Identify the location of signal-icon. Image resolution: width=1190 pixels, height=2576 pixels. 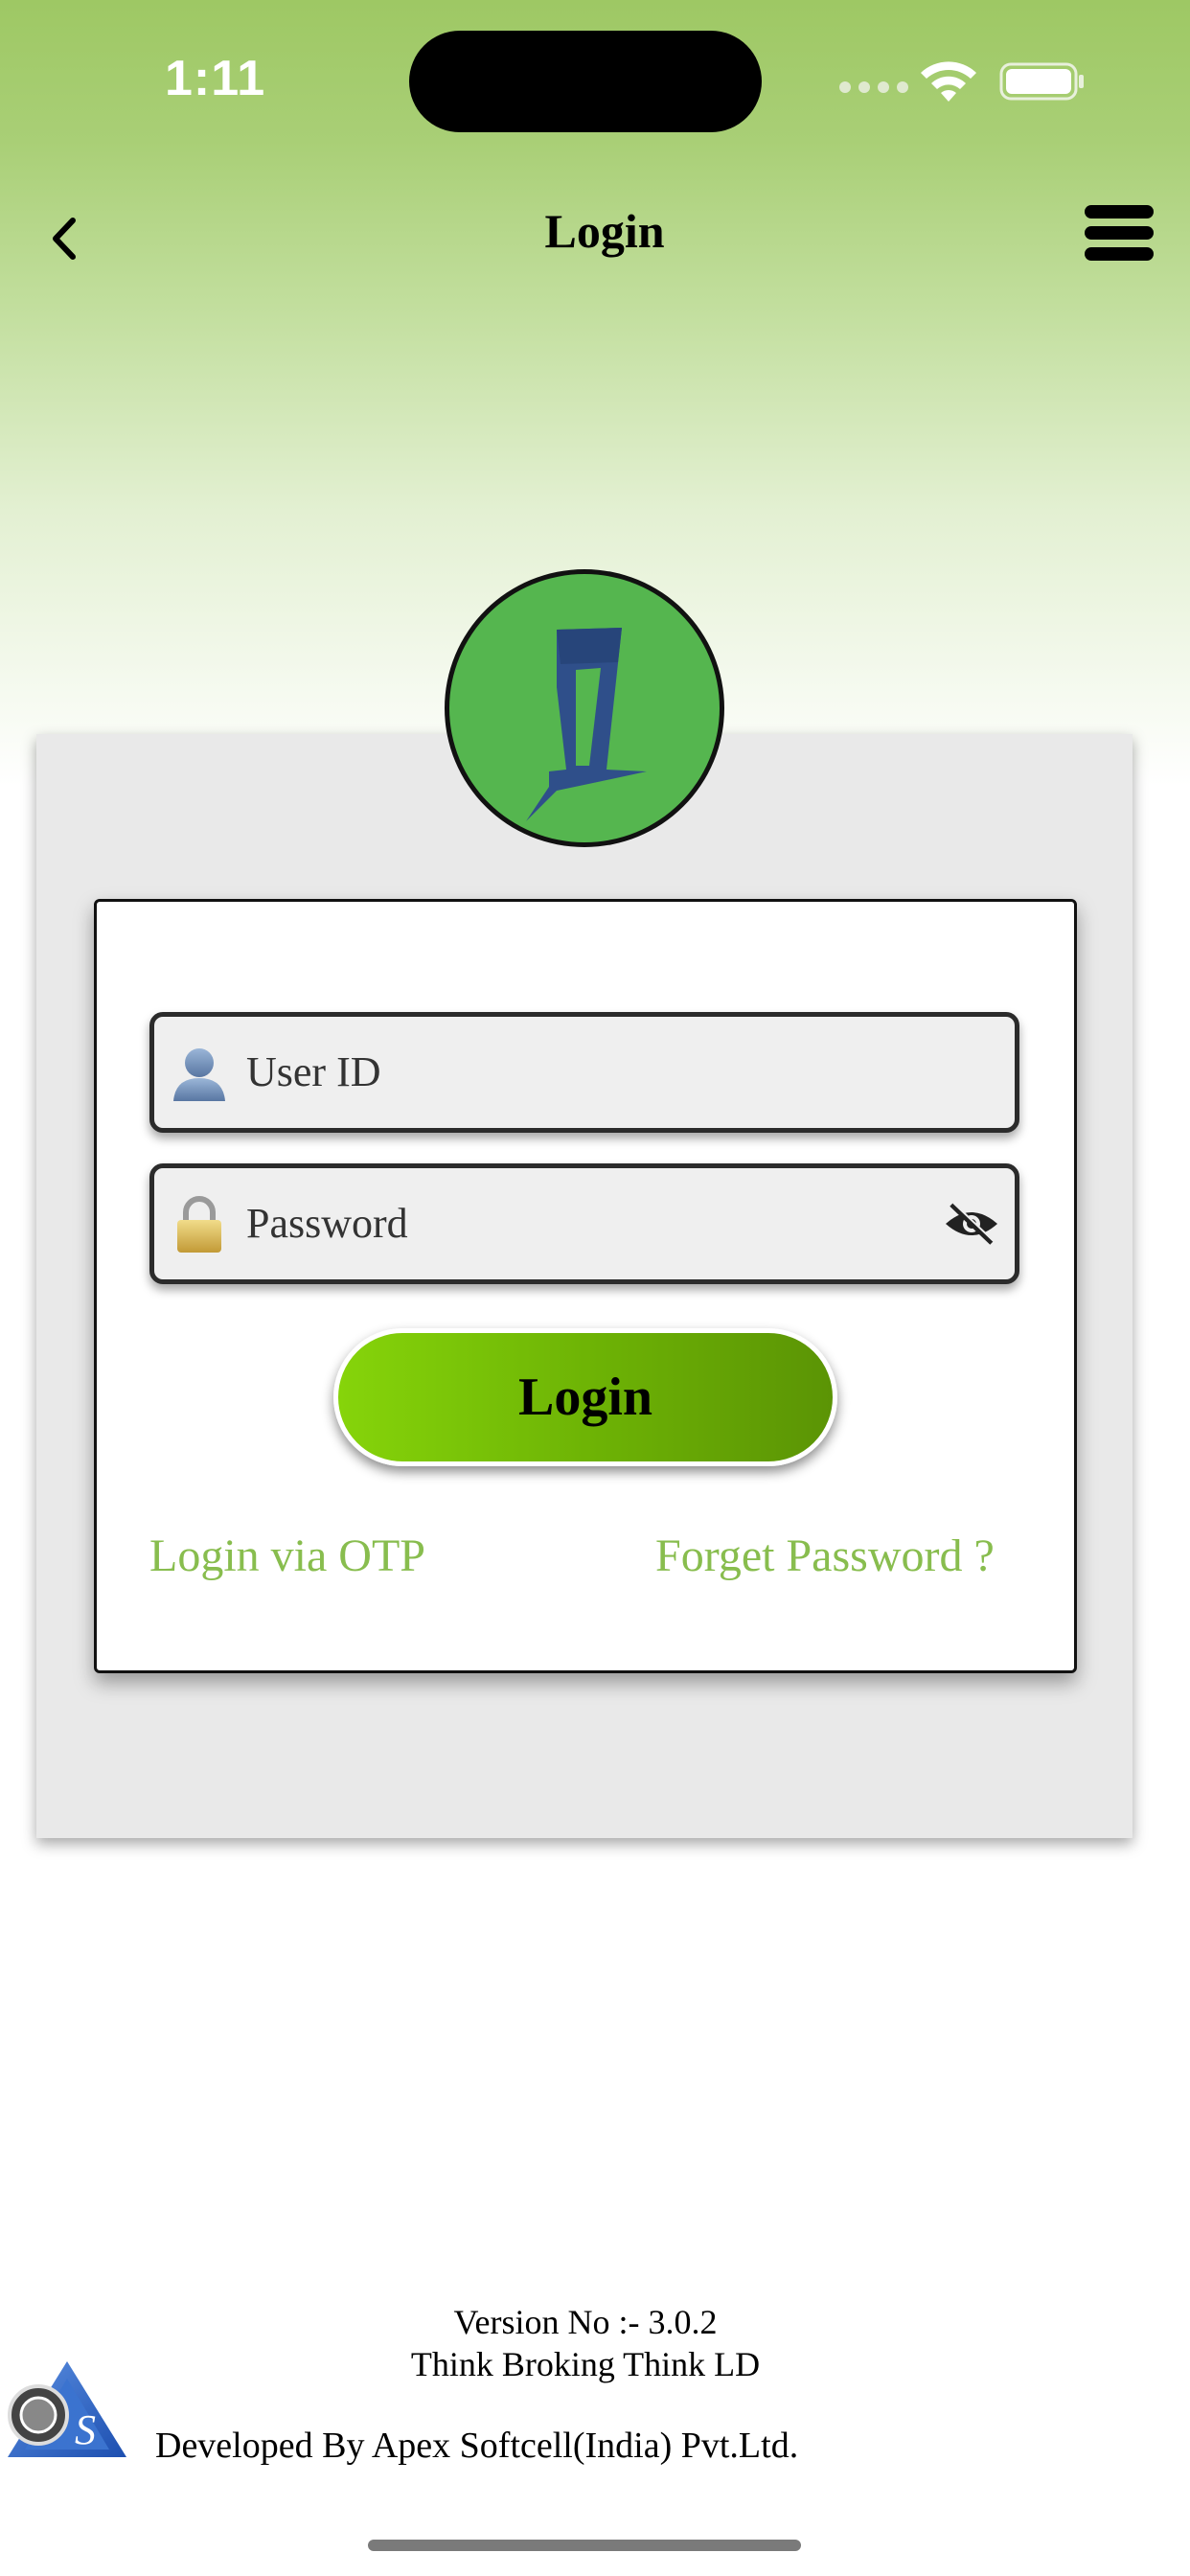
(873, 87).